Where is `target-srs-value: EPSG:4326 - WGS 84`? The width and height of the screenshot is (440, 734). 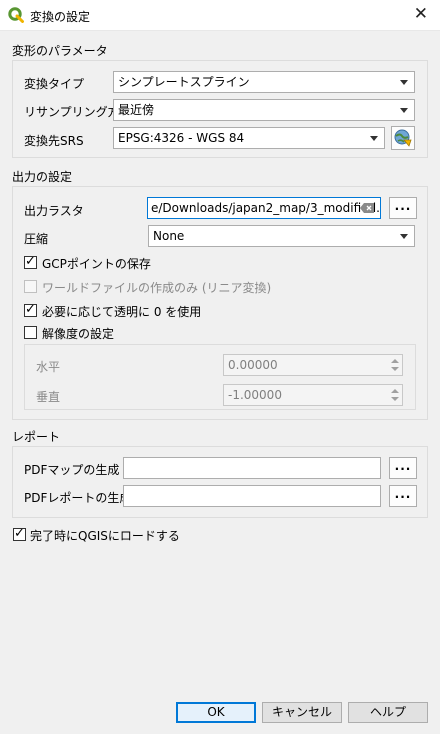
target-srs-value: EPSG:4326 - WGS 84 is located at coordinates (181, 138).